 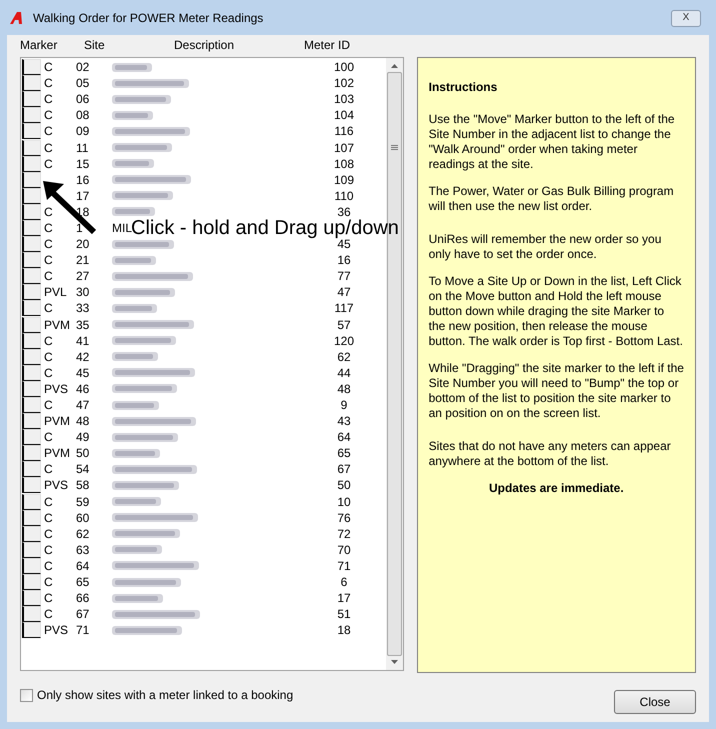 I want to click on site-number: 48, so click(x=83, y=421).